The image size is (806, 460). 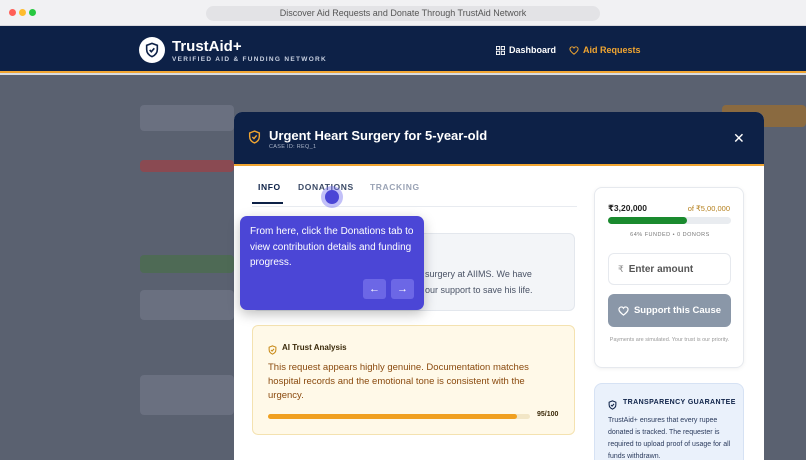 I want to click on arrow-left-icon: ←, so click(x=374, y=289).